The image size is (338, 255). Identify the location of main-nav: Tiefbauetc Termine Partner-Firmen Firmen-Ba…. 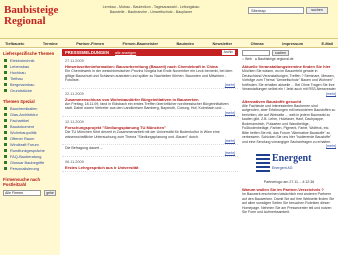
(169, 43).